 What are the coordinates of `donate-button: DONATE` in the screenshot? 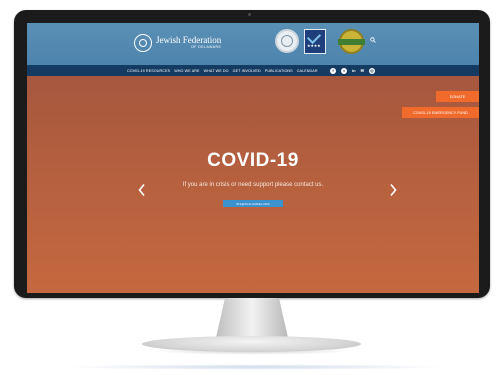 It's located at (457, 96).